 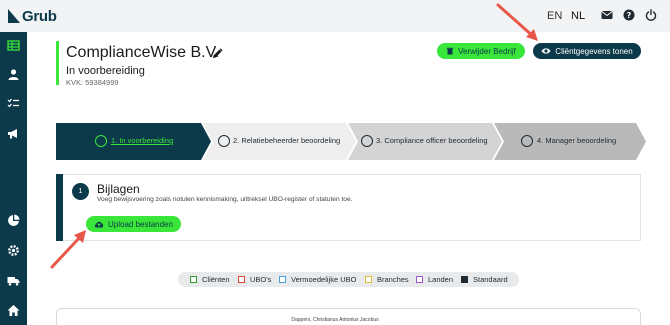 What do you see at coordinates (13, 280) in the screenshot?
I see `truck-icon` at bounding box center [13, 280].